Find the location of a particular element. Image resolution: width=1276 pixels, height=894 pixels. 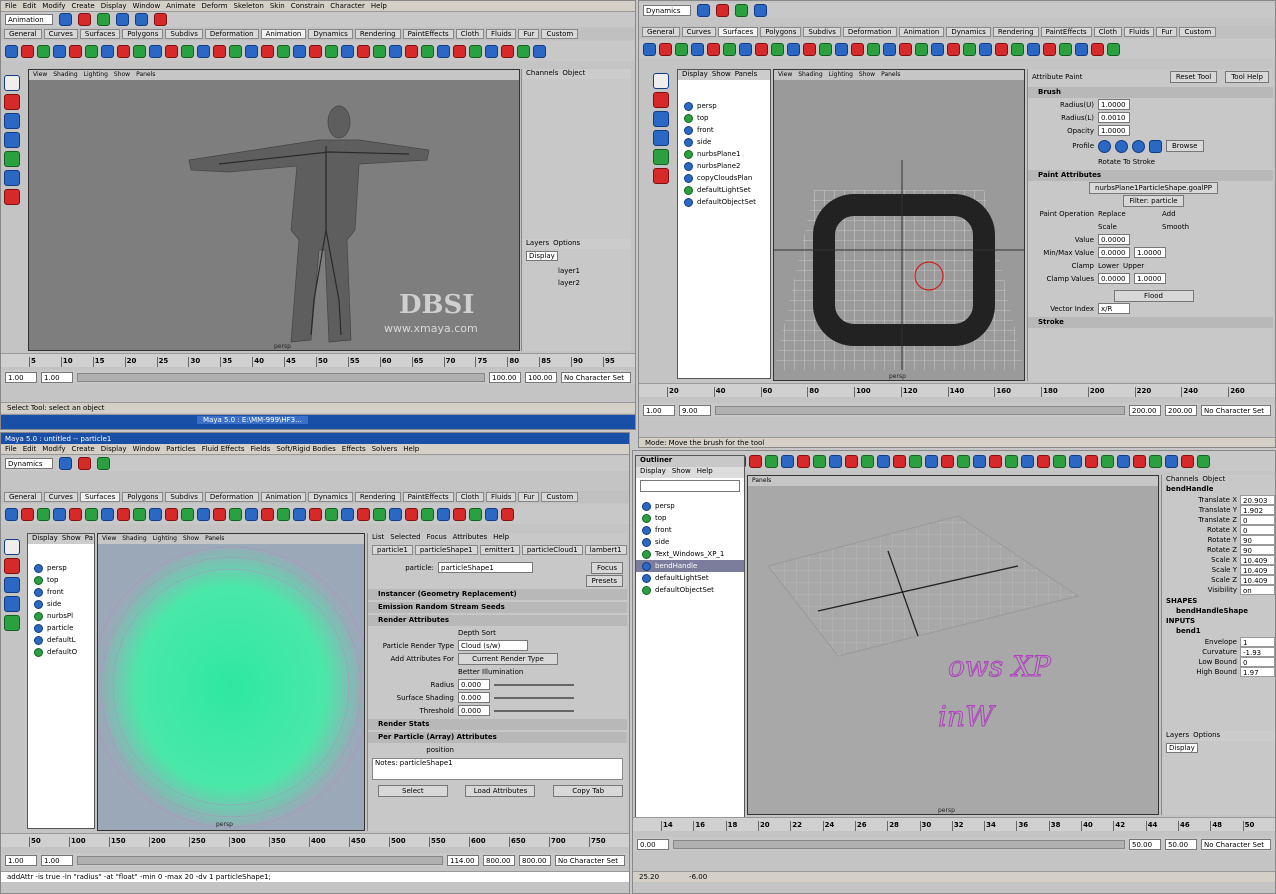

end-time-field: 100.00 is located at coordinates (541, 377).